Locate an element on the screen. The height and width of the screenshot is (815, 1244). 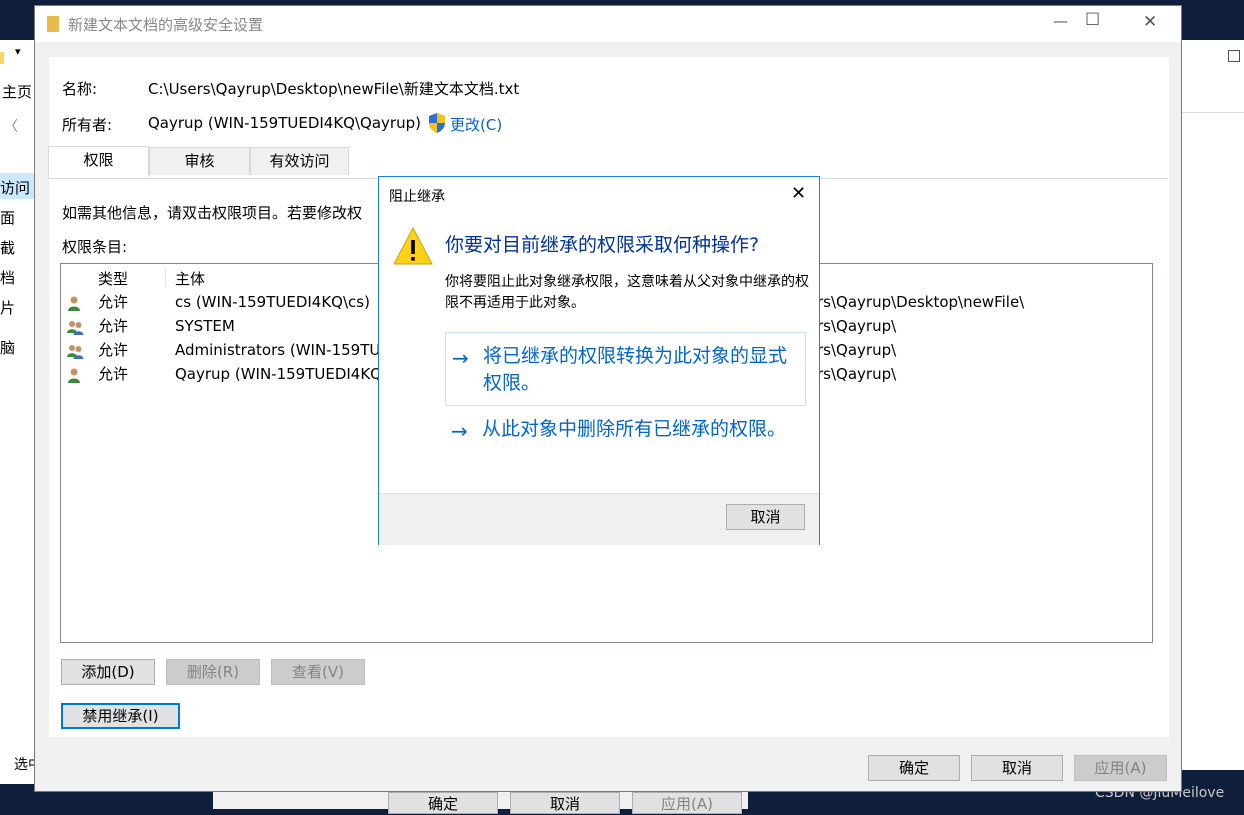
nav-item-access: 访问 is located at coordinates (15, 187).